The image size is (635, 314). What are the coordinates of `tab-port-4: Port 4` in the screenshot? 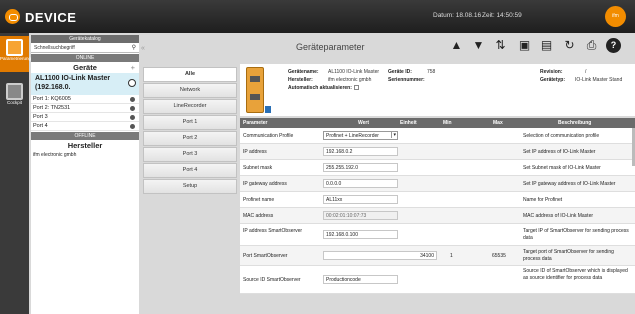 It's located at (190, 170).